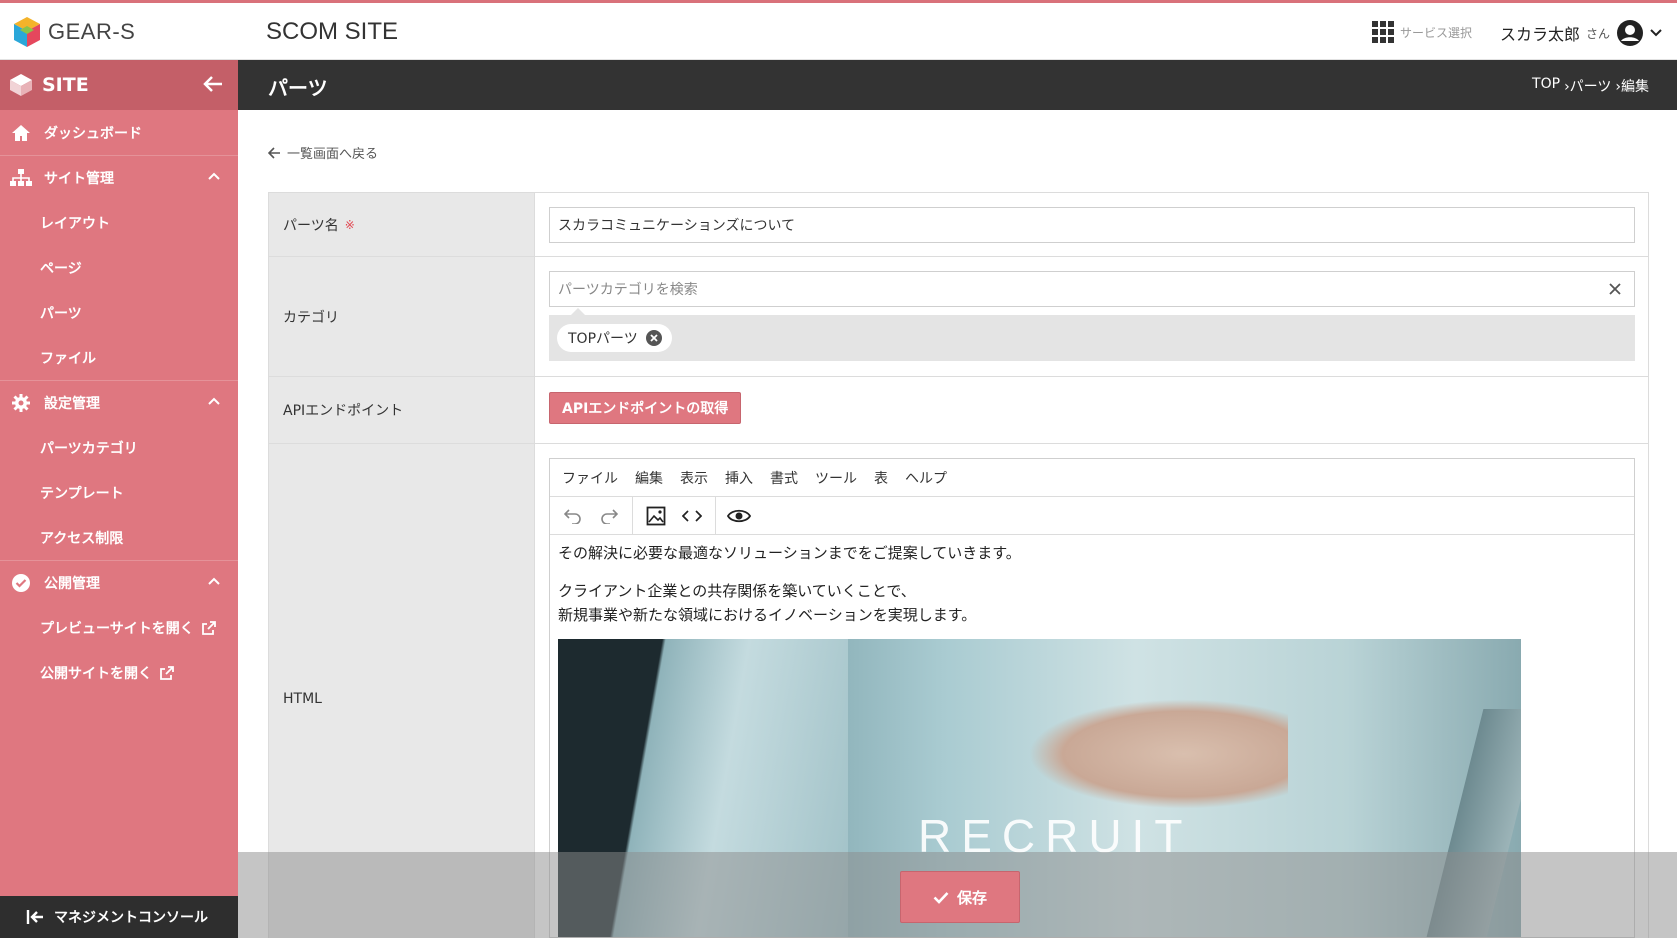 Image resolution: width=1677 pixels, height=938 pixels. I want to click on save-button: 保存, so click(960, 897).